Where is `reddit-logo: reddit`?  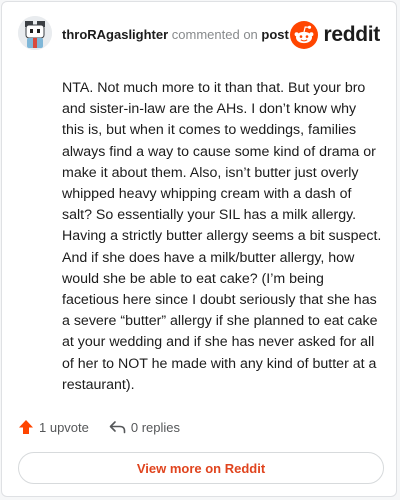
reddit-logo: reddit is located at coordinates (335, 35).